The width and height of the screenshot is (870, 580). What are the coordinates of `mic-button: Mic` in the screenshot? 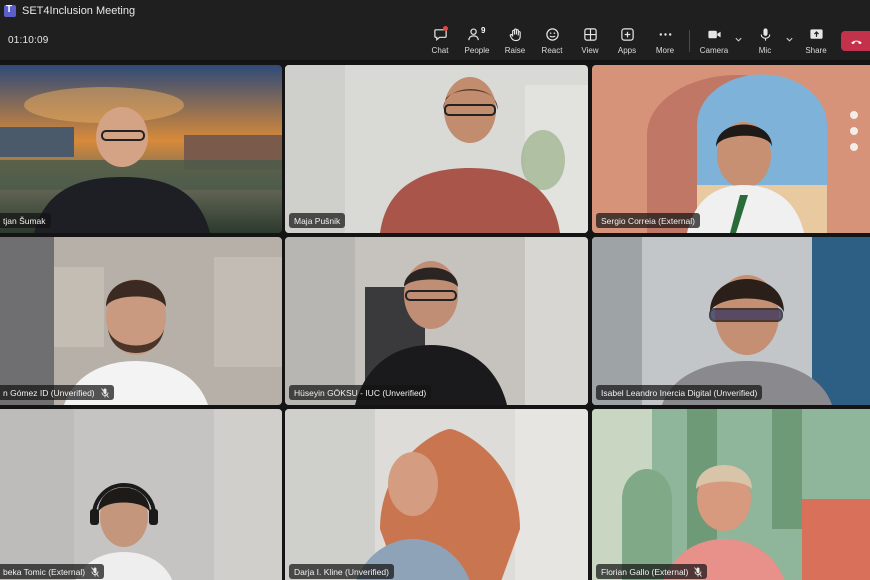 It's located at (765, 41).